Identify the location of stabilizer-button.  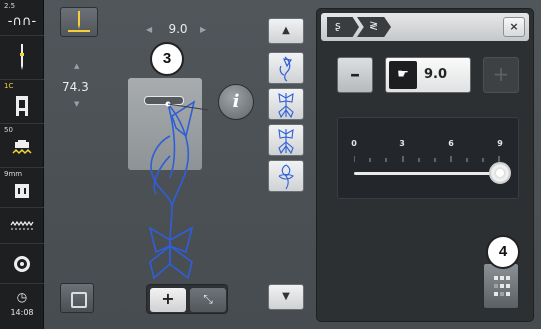
(22, 226).